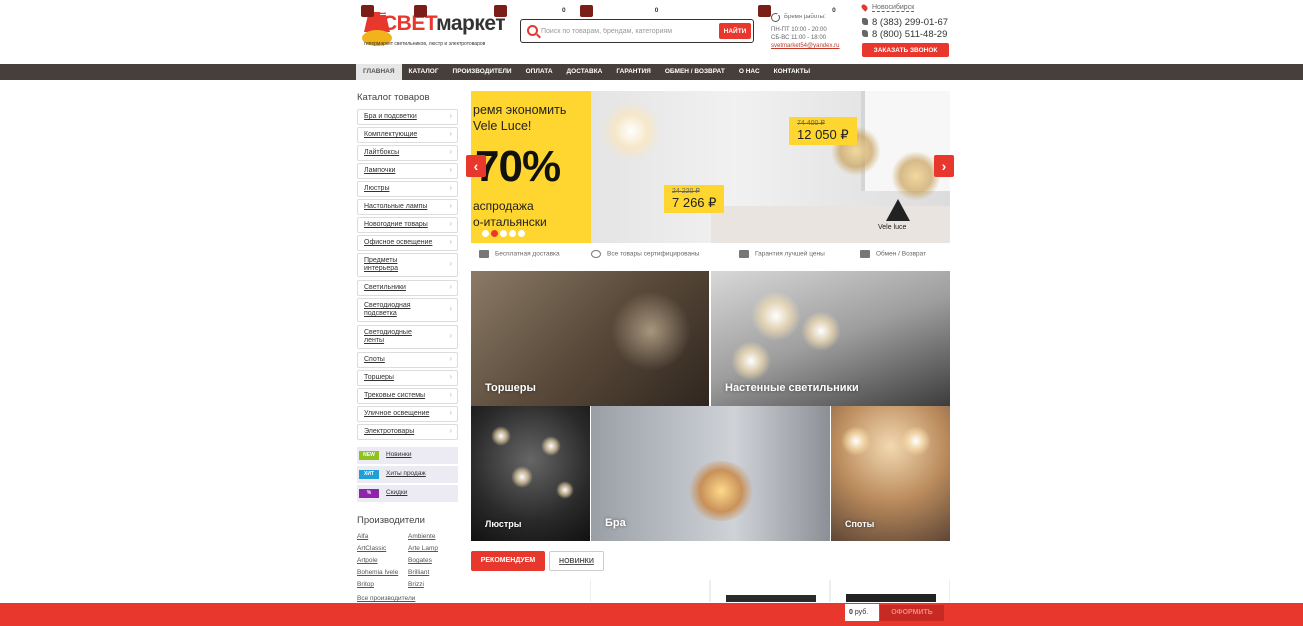  What do you see at coordinates (590, 338) in the screenshot?
I see `category-tile-floor-lamps: Торшеры` at bounding box center [590, 338].